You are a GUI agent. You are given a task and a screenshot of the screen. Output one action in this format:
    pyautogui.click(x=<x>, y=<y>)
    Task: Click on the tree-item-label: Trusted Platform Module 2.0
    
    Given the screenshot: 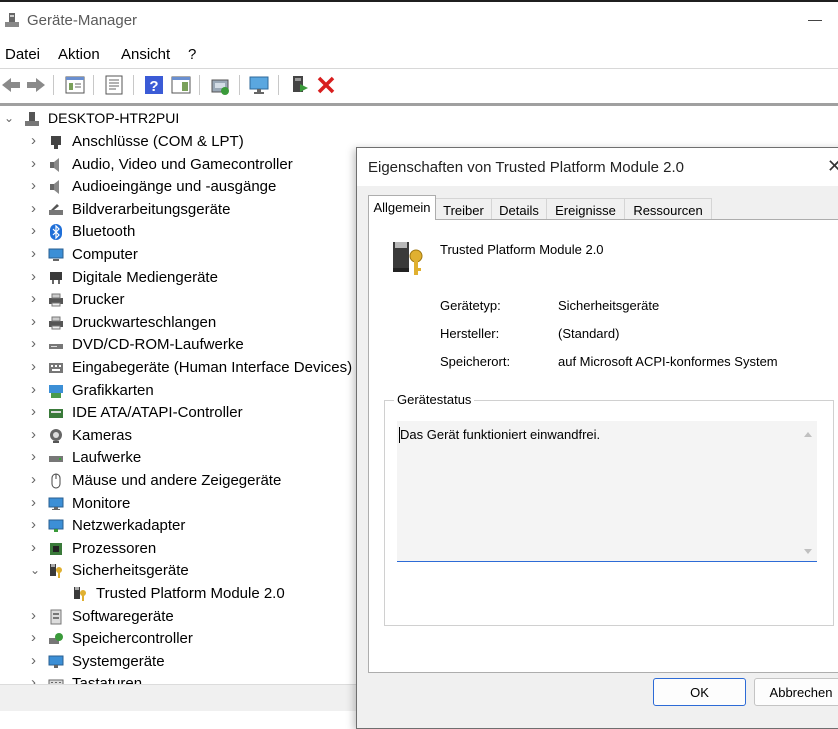 What is the action you would take?
    pyautogui.click(x=190, y=593)
    